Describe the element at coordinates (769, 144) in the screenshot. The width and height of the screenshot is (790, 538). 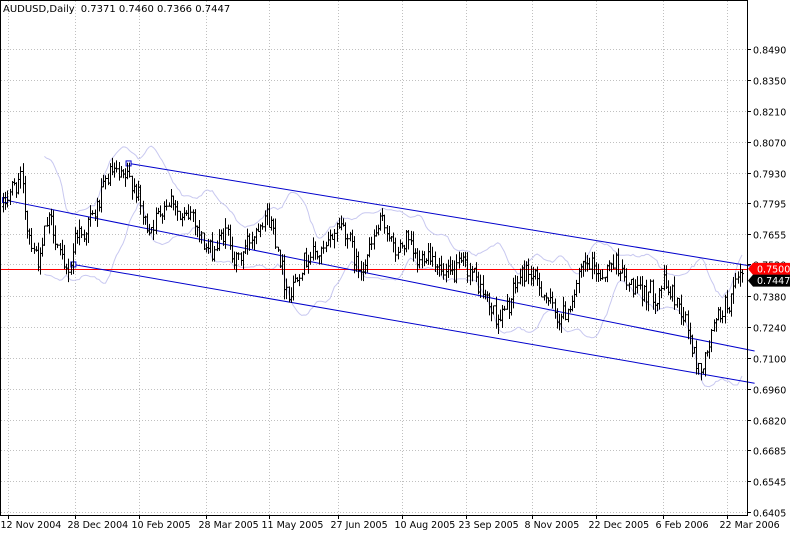
I see `y-tick-label: 0.8070` at that location.